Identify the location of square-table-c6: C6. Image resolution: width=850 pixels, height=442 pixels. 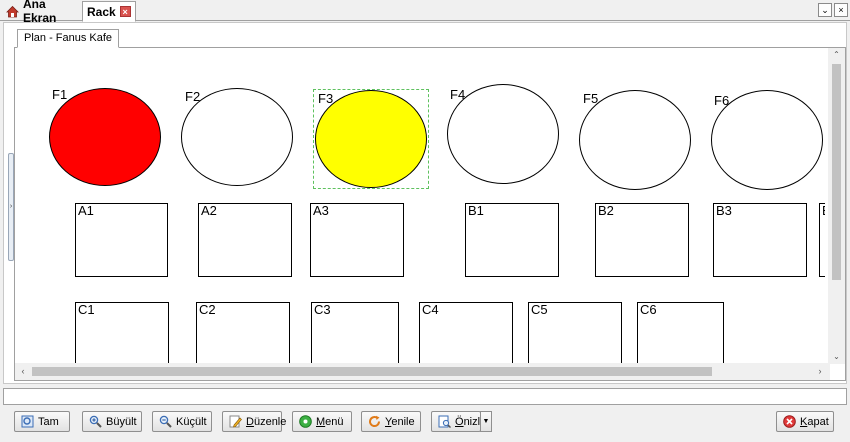
(680, 333).